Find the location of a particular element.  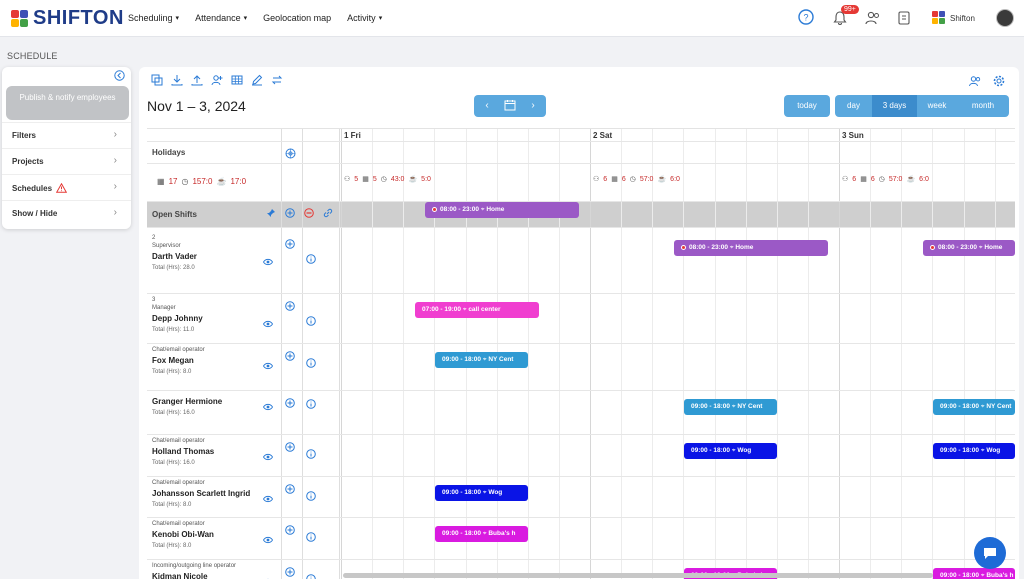

settings-gear-icon is located at coordinates (999, 81).